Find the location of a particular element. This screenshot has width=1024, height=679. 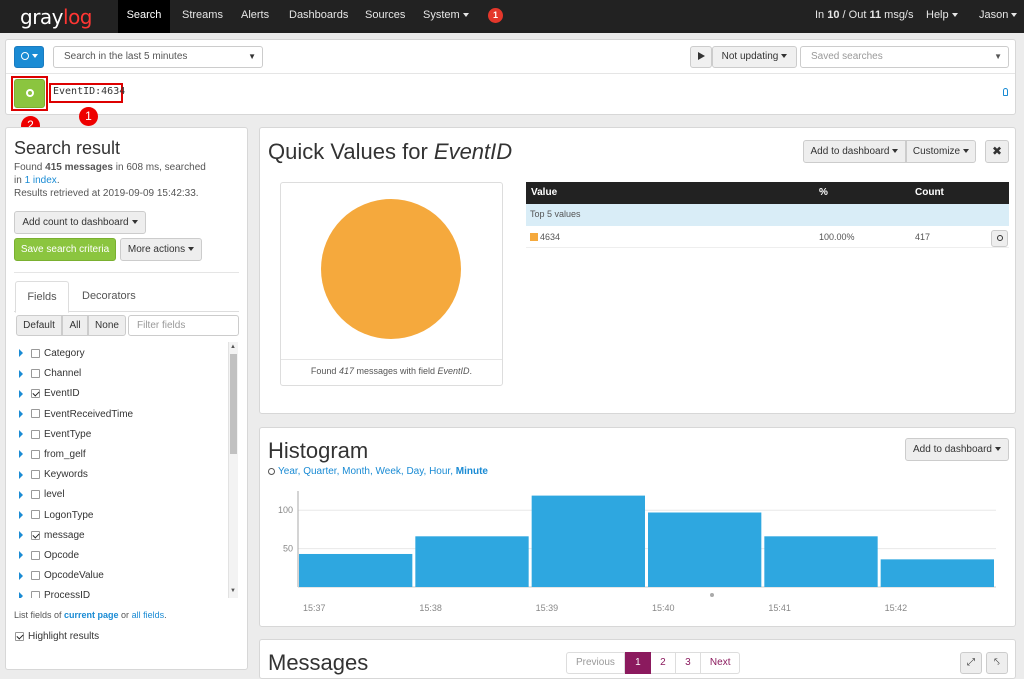

field-item: Keywords is located at coordinates (53, 478).